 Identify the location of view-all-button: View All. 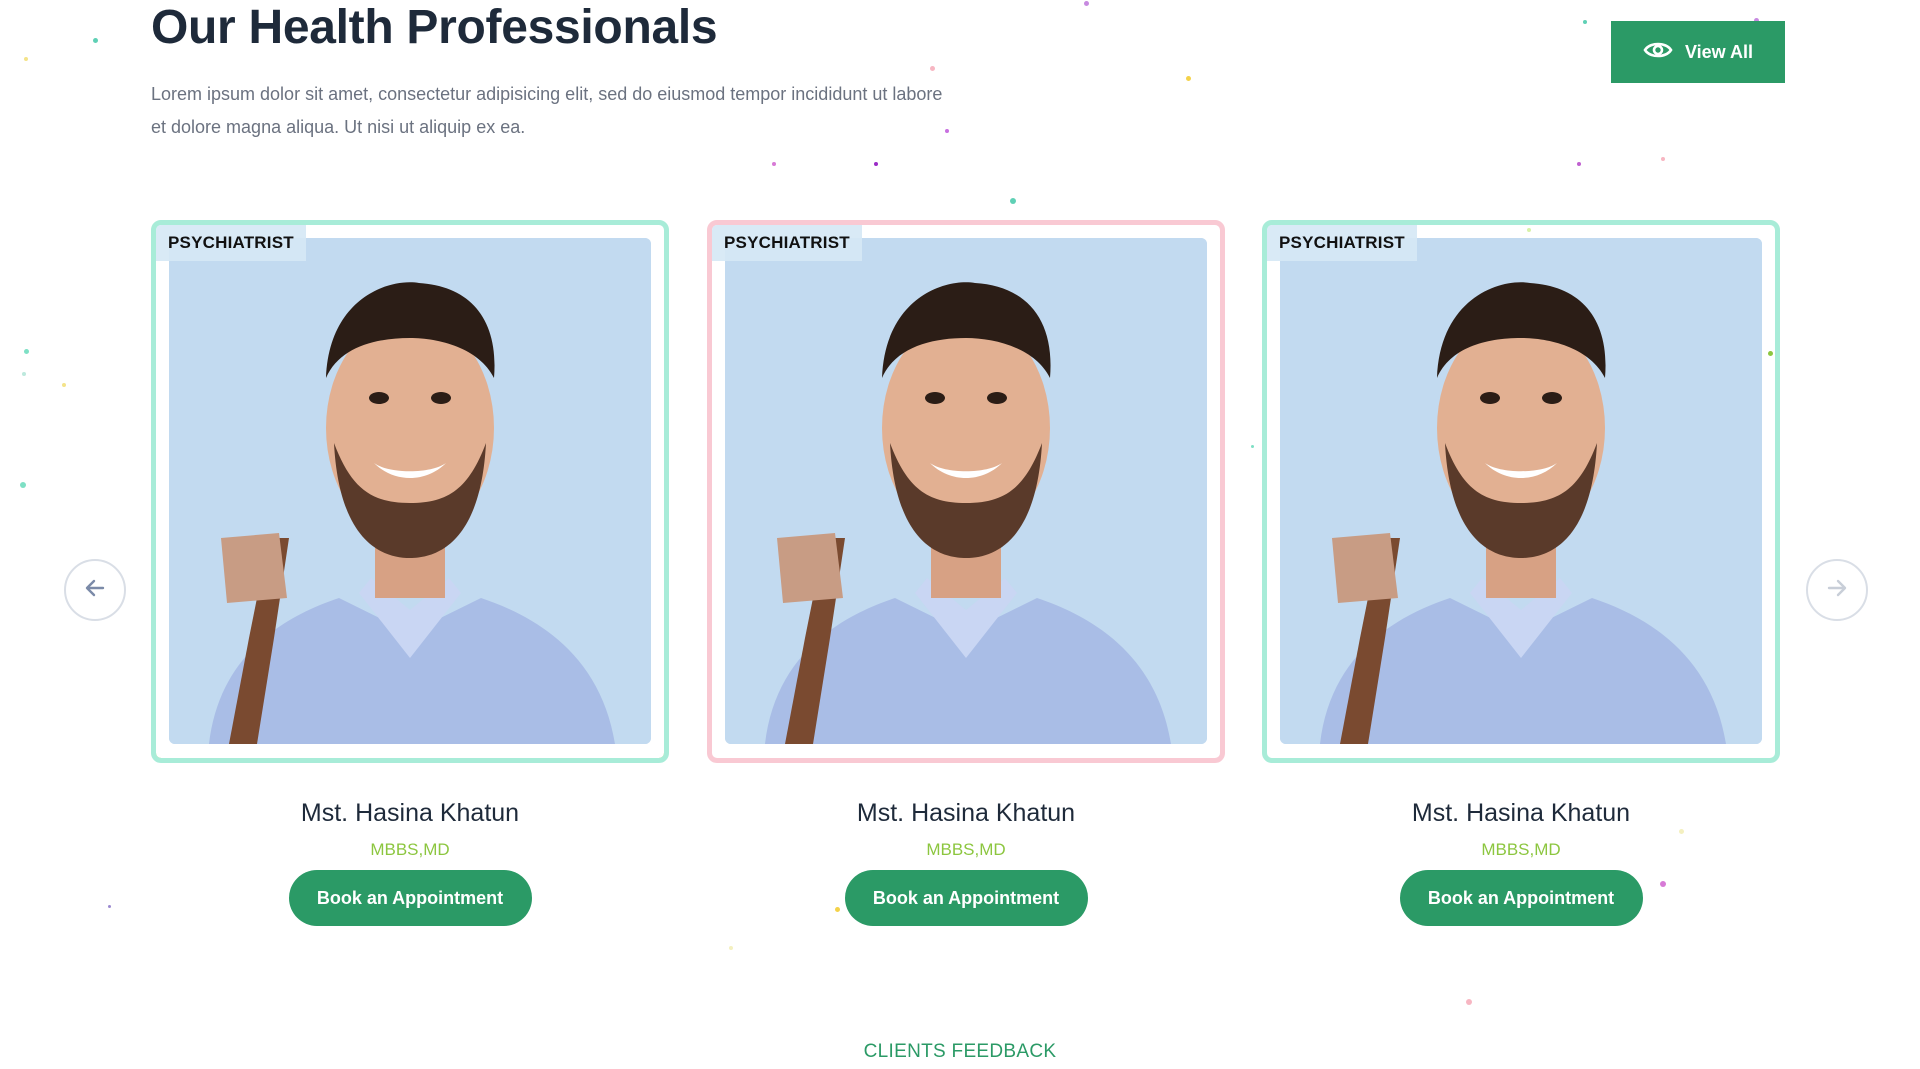
(1698, 52).